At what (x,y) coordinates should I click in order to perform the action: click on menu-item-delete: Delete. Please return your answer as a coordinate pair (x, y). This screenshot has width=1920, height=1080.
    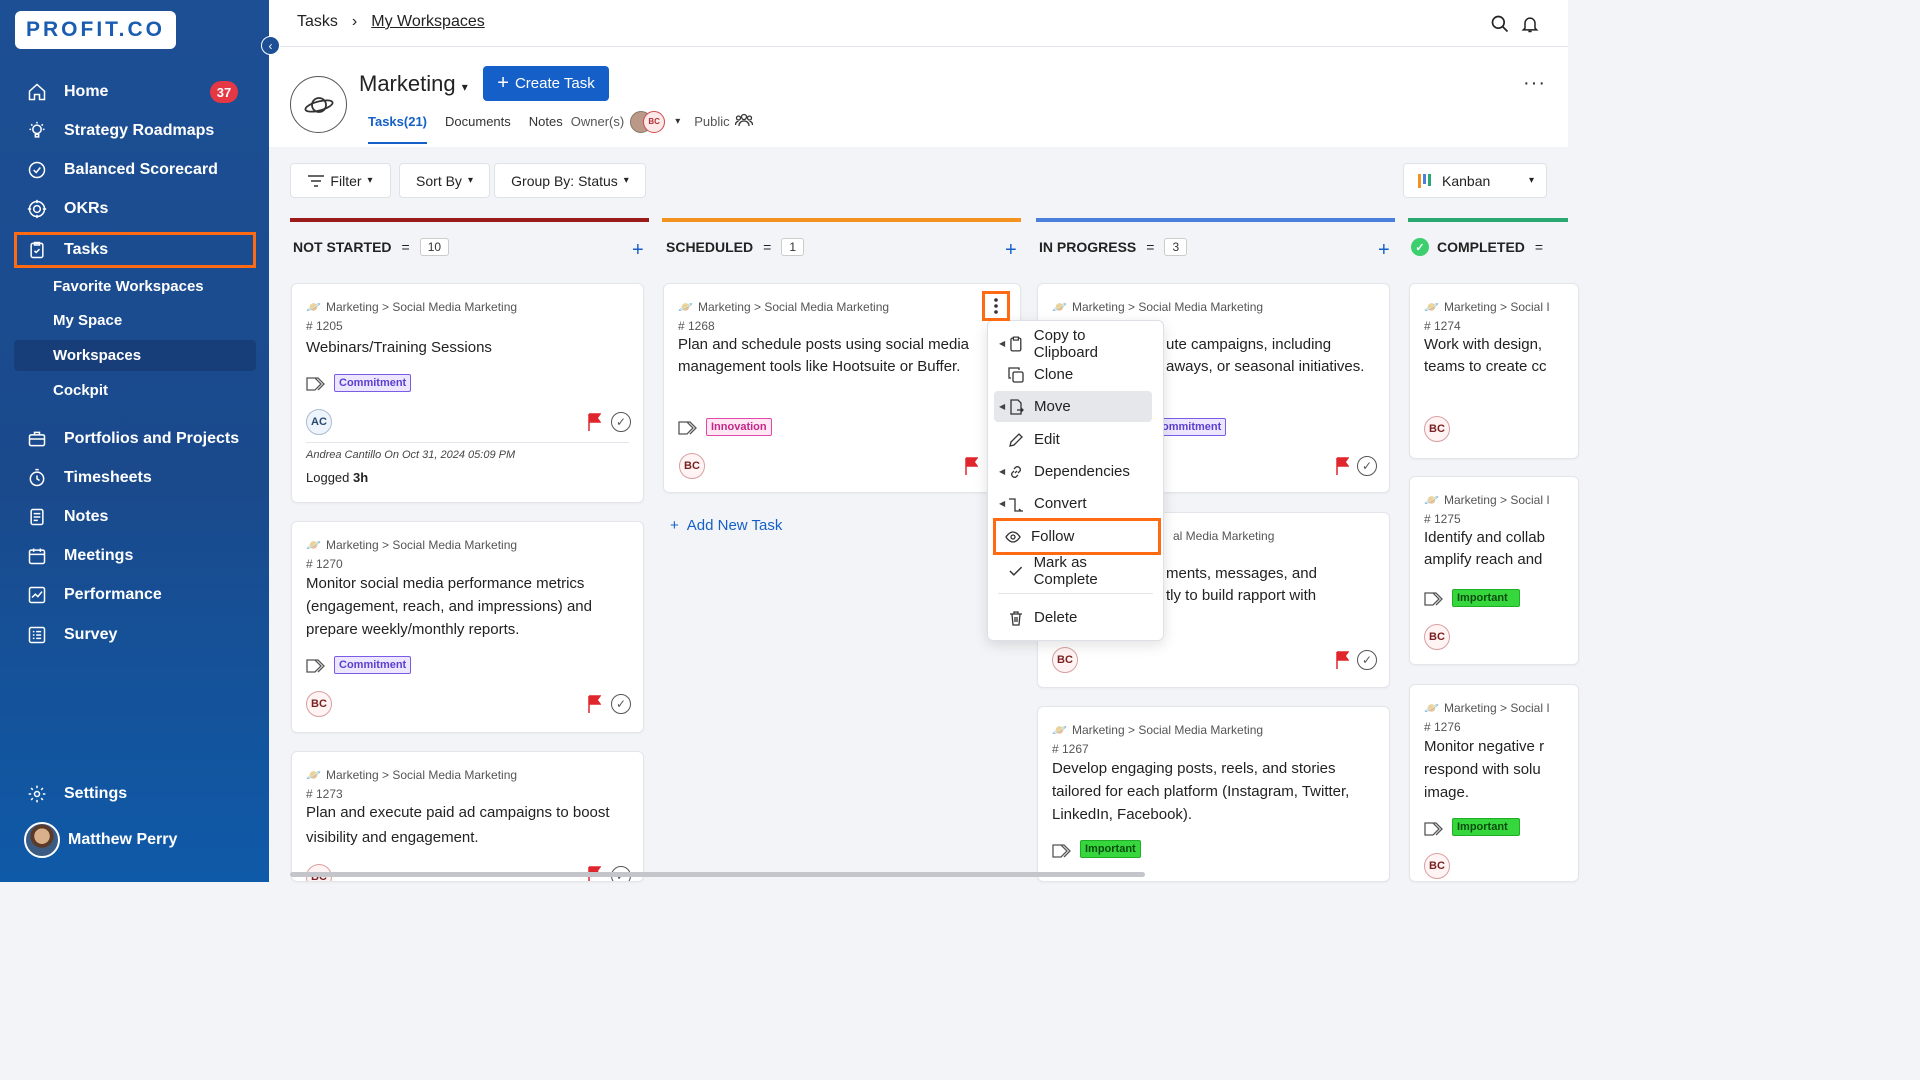
    Looking at the image, I should click on (1073, 617).